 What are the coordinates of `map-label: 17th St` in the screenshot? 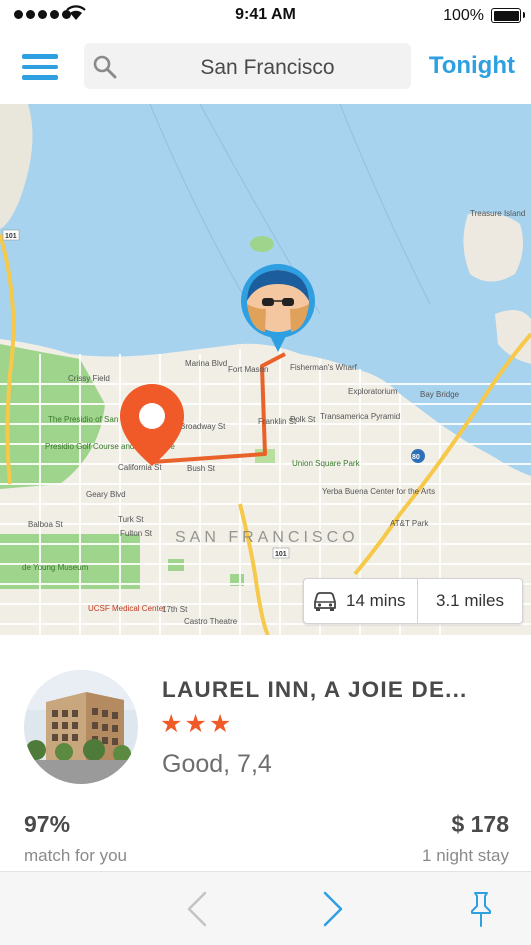 It's located at (175, 609).